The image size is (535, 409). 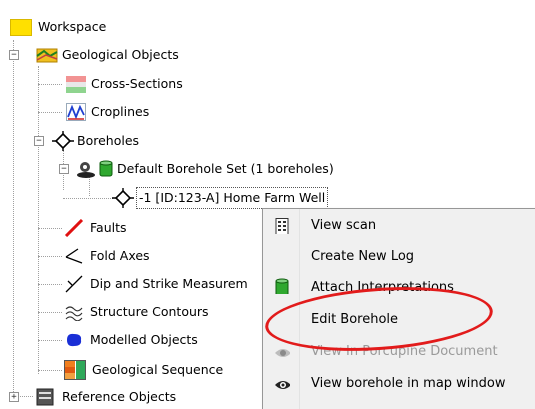 What do you see at coordinates (106, 168) in the screenshot?
I see `green-cylinder-icon` at bounding box center [106, 168].